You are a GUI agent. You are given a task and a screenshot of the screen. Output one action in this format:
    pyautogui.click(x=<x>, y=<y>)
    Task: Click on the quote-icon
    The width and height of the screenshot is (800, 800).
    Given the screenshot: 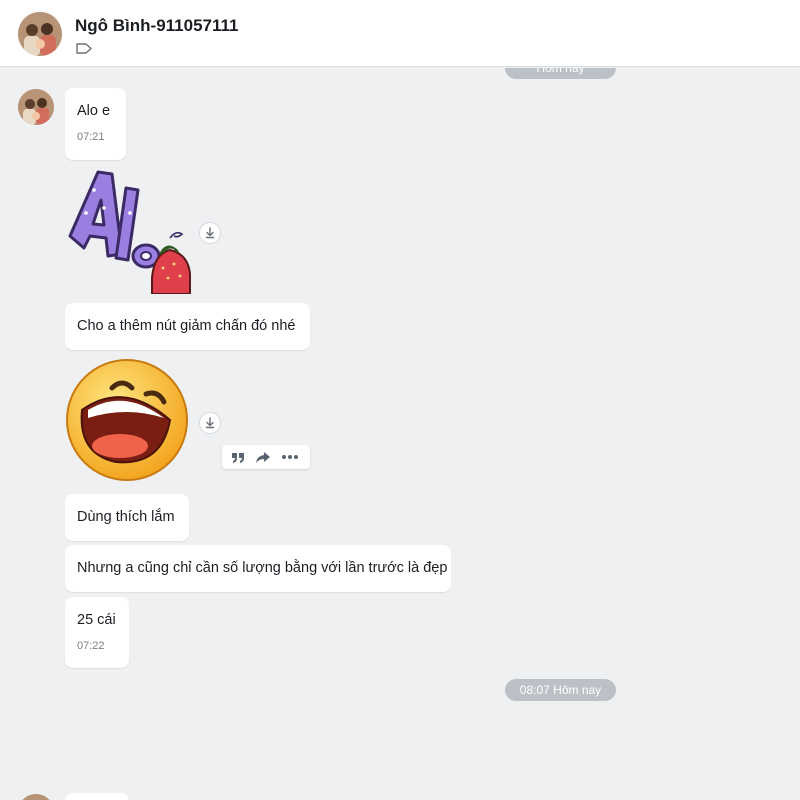 What is the action you would take?
    pyautogui.click(x=238, y=457)
    